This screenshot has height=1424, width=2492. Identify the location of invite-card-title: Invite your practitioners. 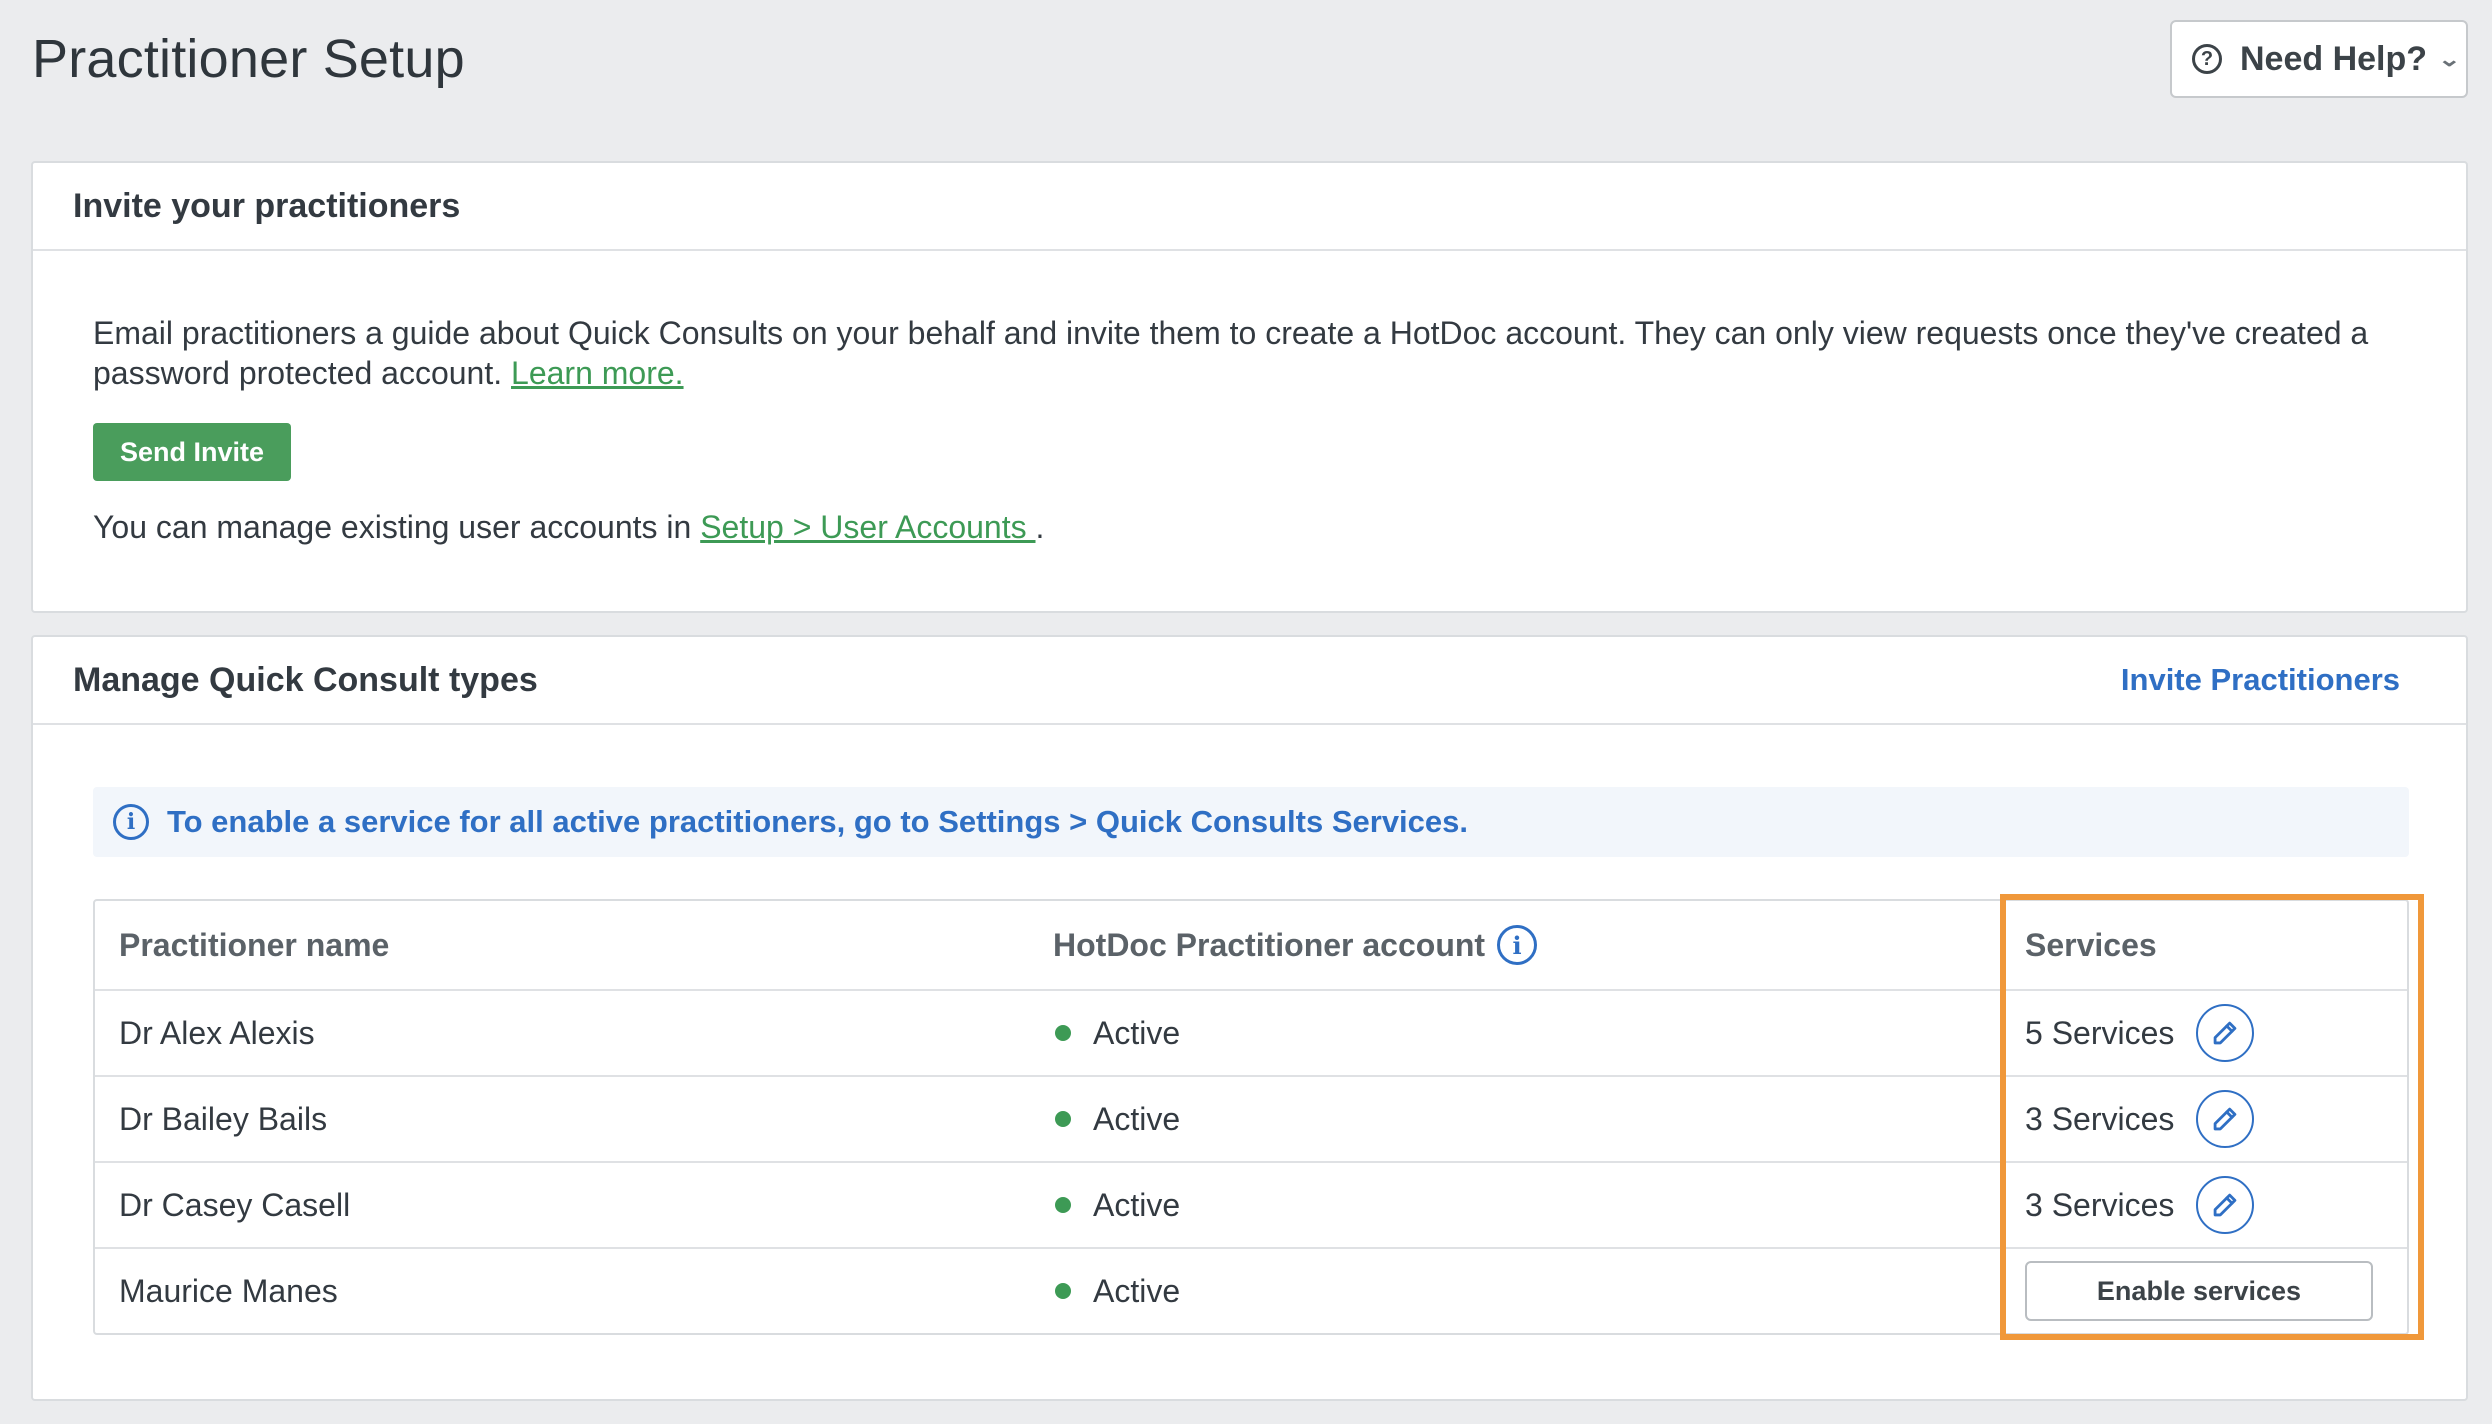
(267, 205).